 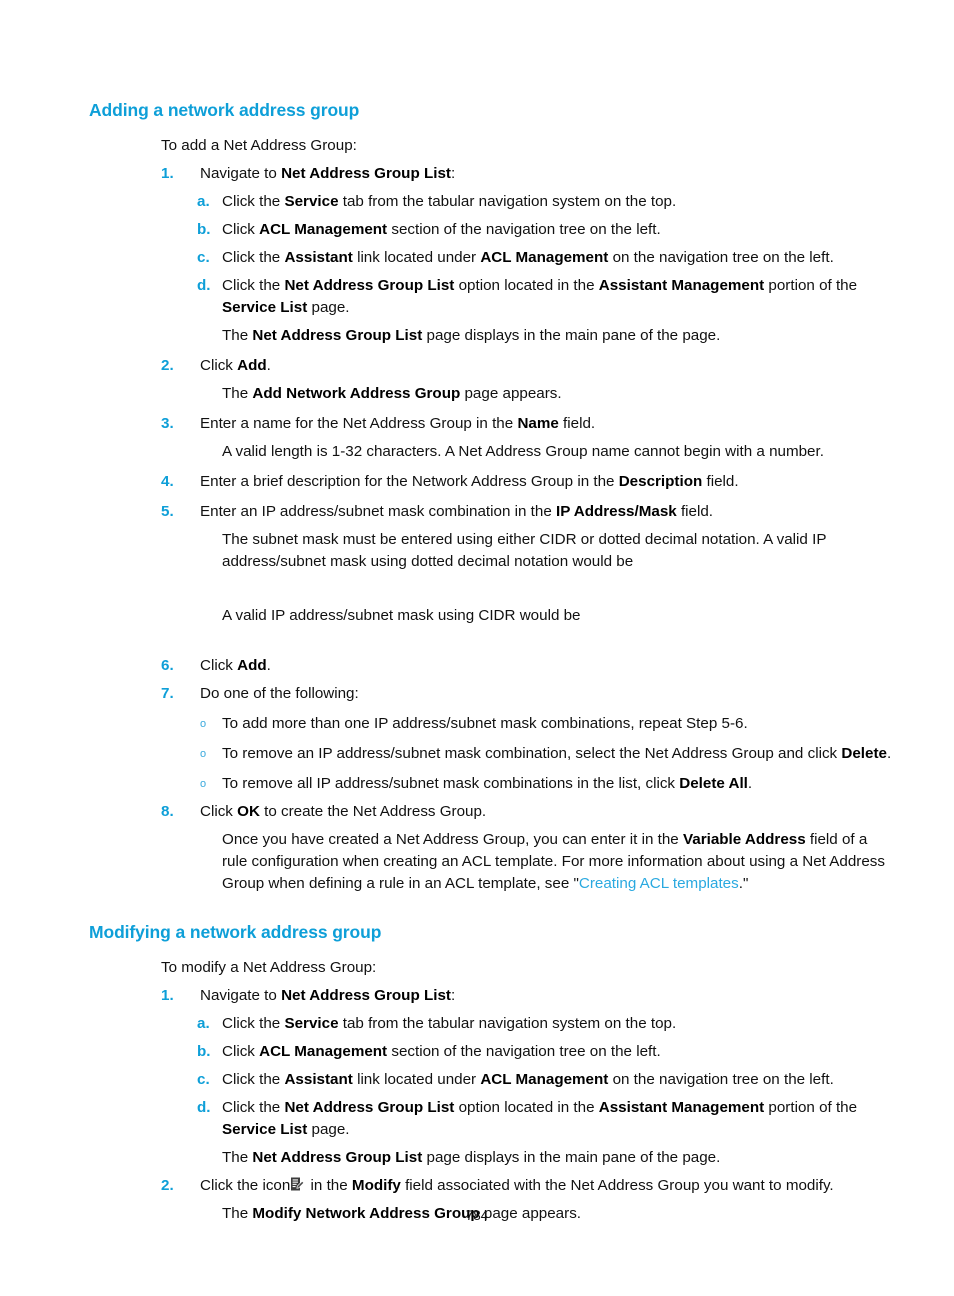 What do you see at coordinates (241, 229) in the screenshot?
I see `step-1b-part1: Click` at bounding box center [241, 229].